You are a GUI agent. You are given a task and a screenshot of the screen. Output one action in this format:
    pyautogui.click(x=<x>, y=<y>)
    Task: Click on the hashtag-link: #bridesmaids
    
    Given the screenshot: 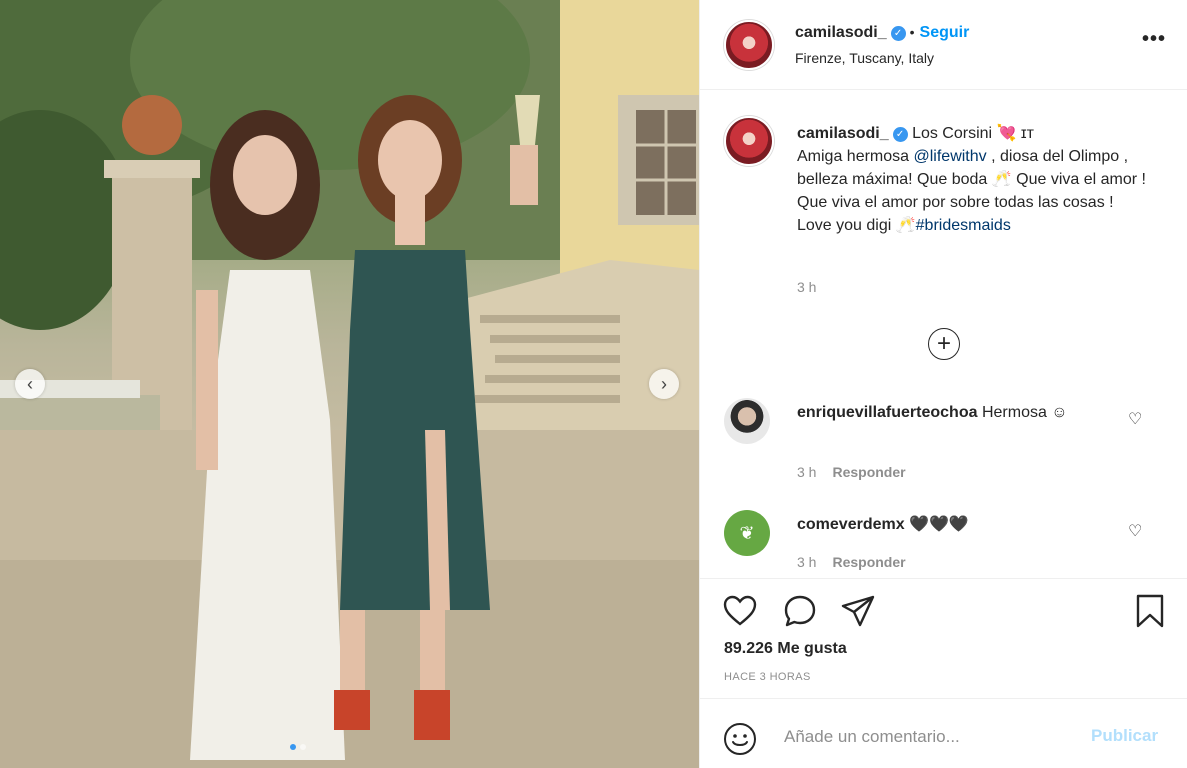 What is the action you would take?
    pyautogui.click(x=963, y=225)
    